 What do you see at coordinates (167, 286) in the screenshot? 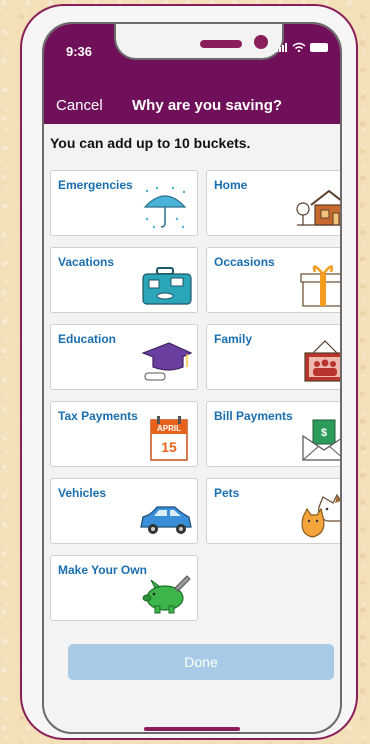
I see `suitcase-icon` at bounding box center [167, 286].